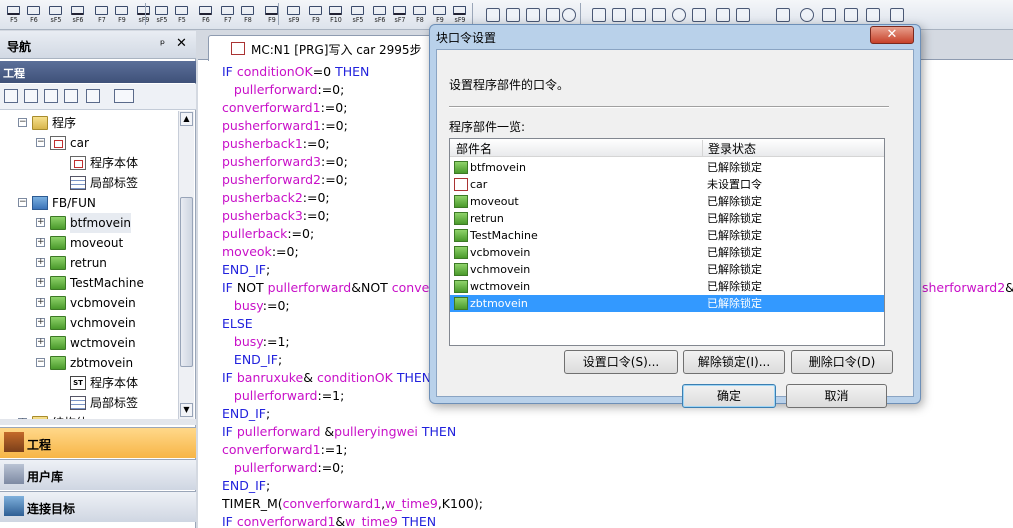 Image resolution: width=1013 pixels, height=528 pixels. What do you see at coordinates (352, 71) in the screenshot?
I see `code-token: THEN` at bounding box center [352, 71].